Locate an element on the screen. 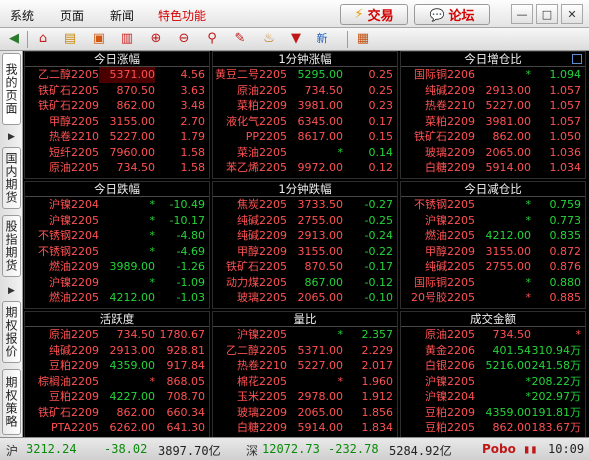  table-row: 棕榈油2205 * 868.05 is located at coordinates (117, 382).